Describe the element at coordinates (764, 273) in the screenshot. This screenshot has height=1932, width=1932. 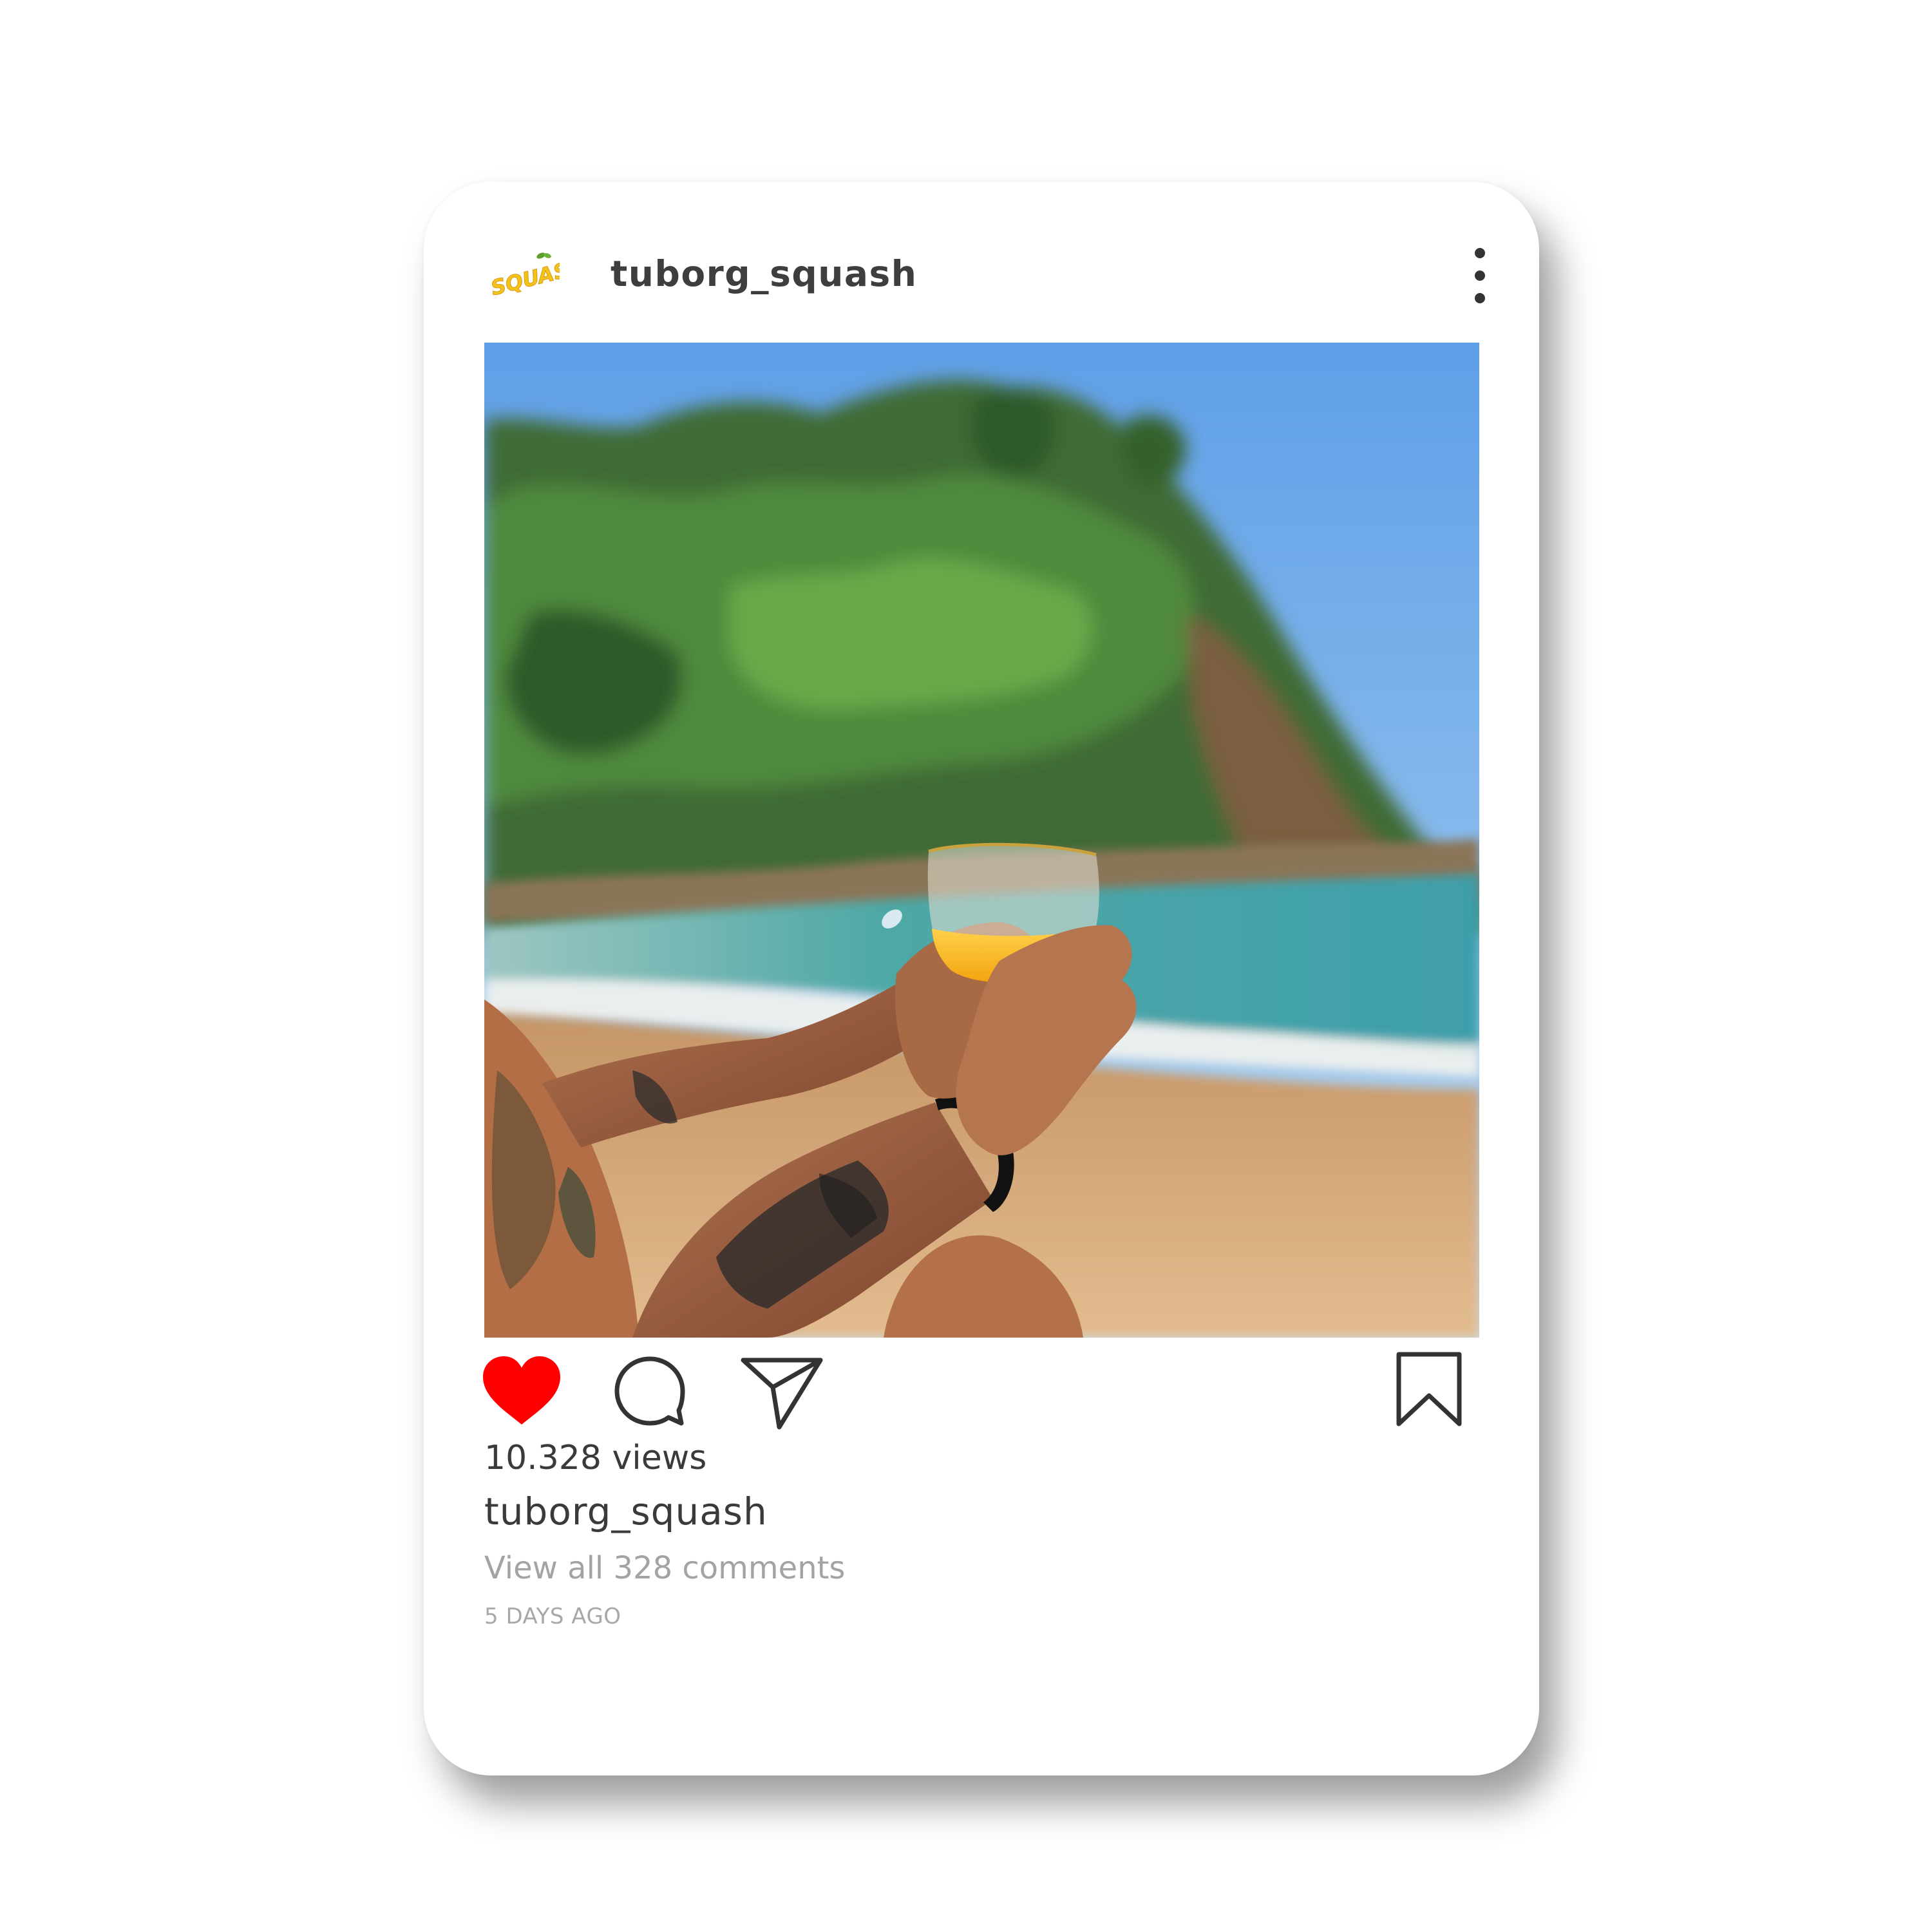
I see `post-username: tuborg_squash` at that location.